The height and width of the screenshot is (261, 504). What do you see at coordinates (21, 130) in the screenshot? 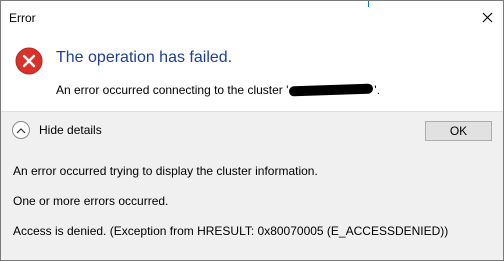
I see `chevron-up-icon` at bounding box center [21, 130].